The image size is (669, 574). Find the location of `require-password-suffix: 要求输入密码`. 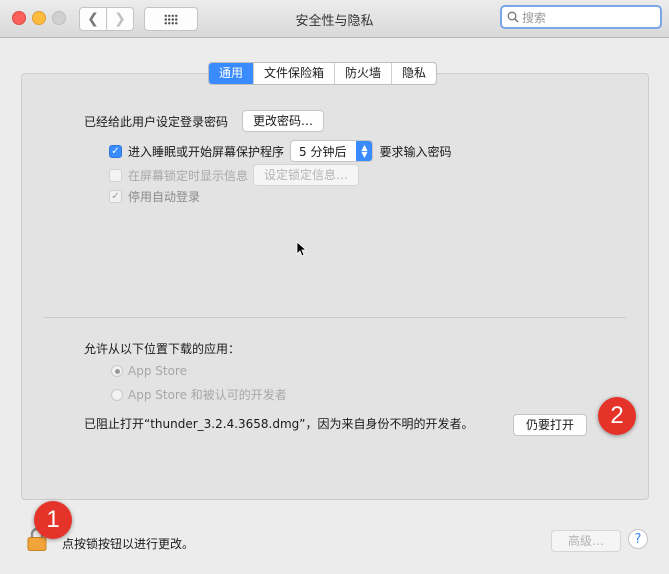

require-password-suffix: 要求输入密码 is located at coordinates (415, 151).